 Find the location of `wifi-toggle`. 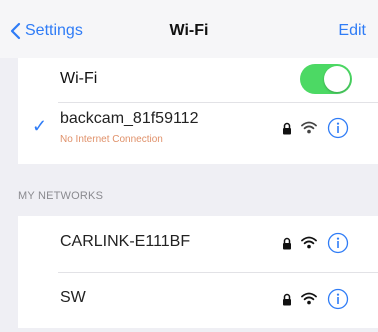

wifi-toggle is located at coordinates (326, 79).